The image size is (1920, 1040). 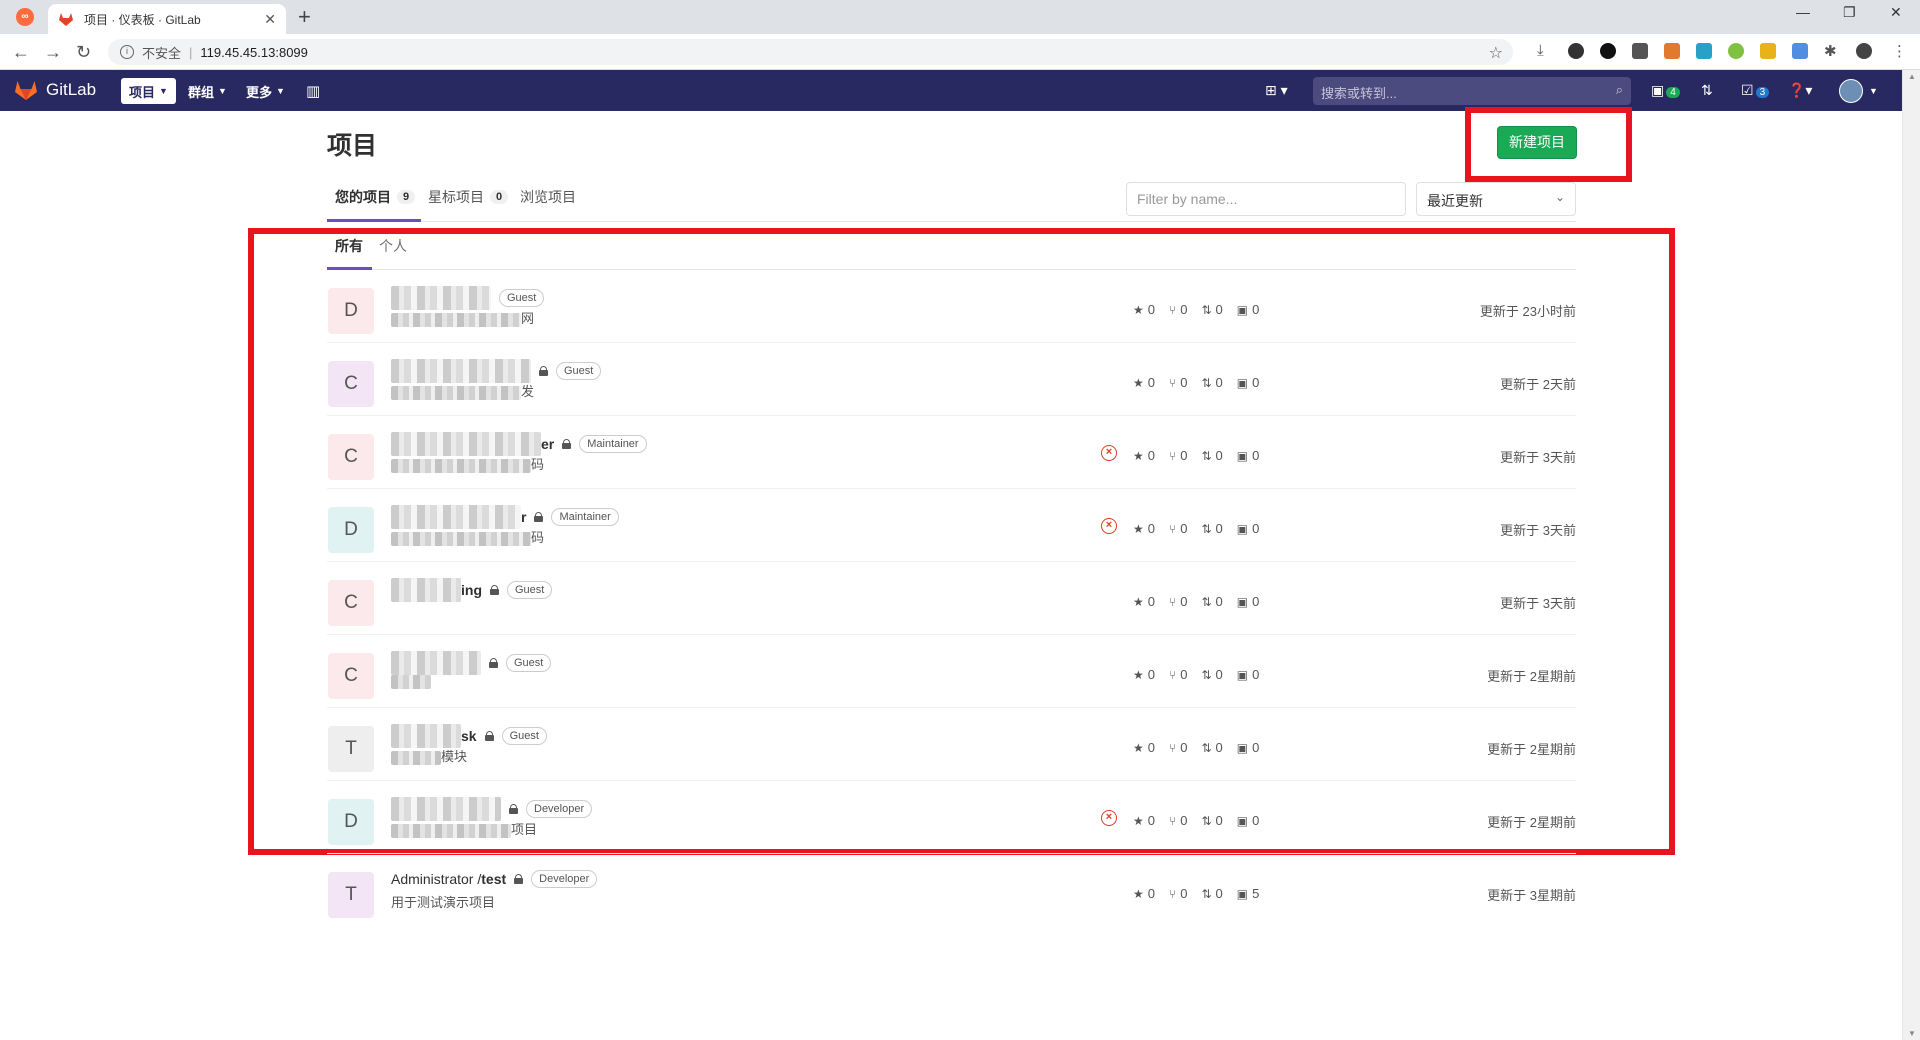 What do you see at coordinates (951, 452) in the screenshot?
I see `project-row: Cer Maintainer 码 × ★ 0 ⑂ 0 ⇅ 0 ▣ 0 更新于 3天前` at bounding box center [951, 452].